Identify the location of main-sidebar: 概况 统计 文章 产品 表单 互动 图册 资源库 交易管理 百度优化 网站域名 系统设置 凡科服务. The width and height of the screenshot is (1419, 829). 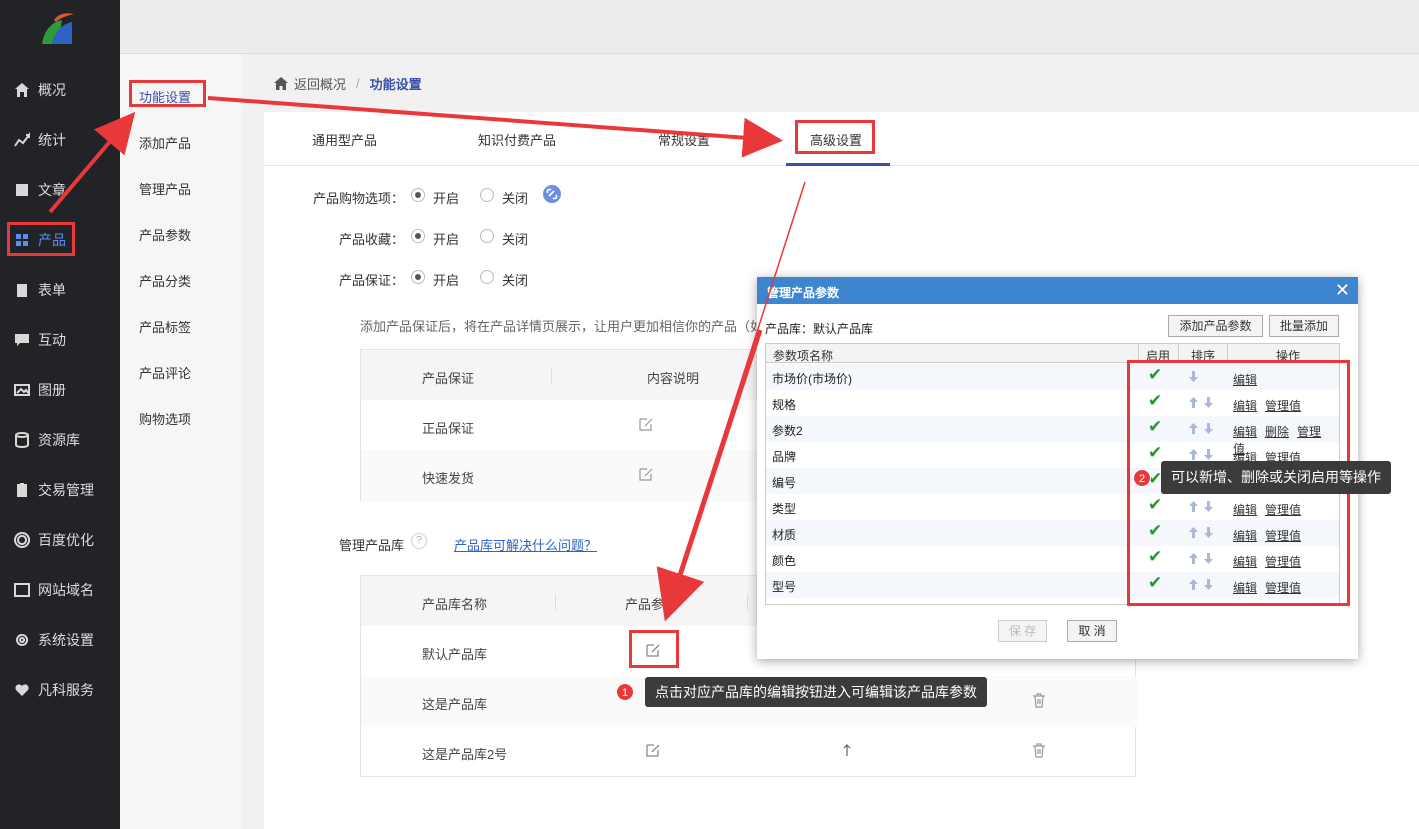
(60, 414).